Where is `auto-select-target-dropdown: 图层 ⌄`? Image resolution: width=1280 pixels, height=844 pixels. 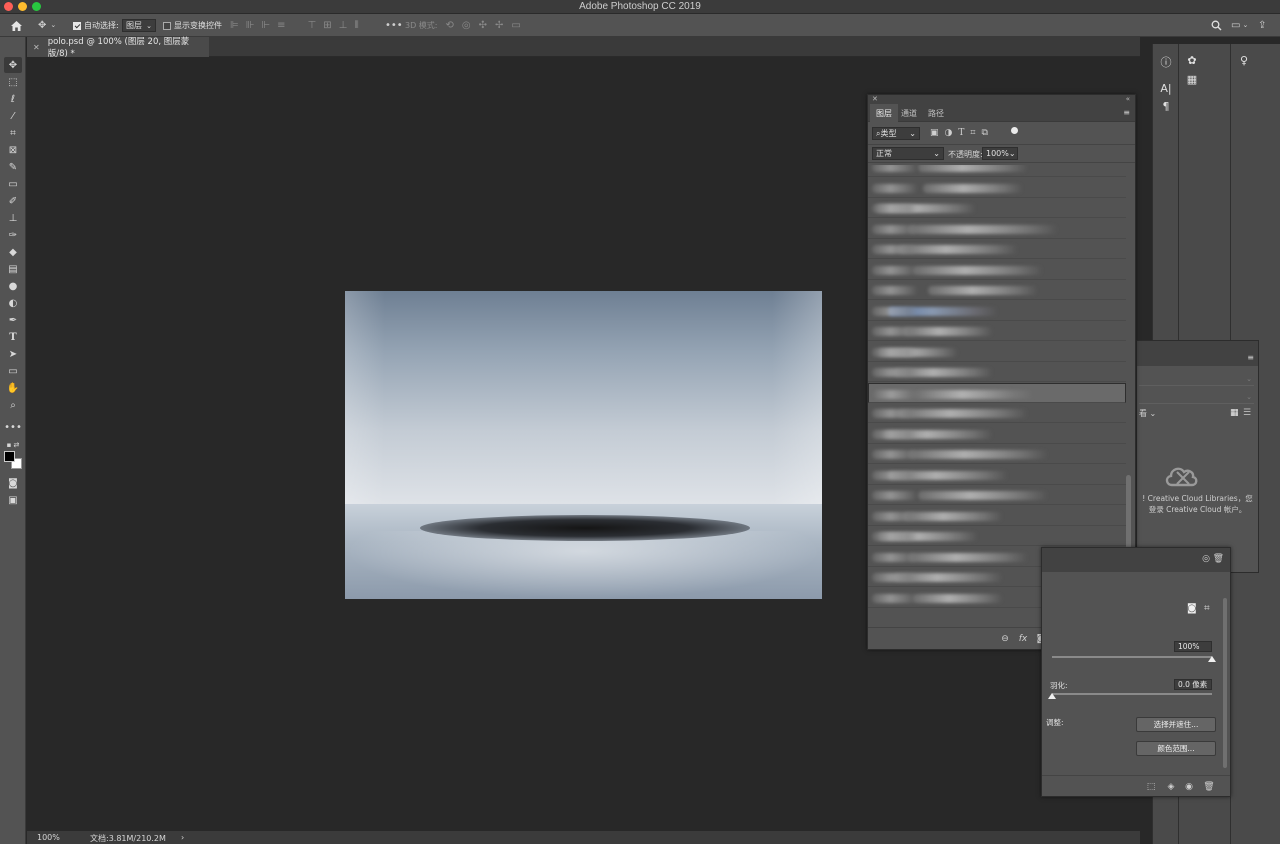 auto-select-target-dropdown: 图层 ⌄ is located at coordinates (139, 25).